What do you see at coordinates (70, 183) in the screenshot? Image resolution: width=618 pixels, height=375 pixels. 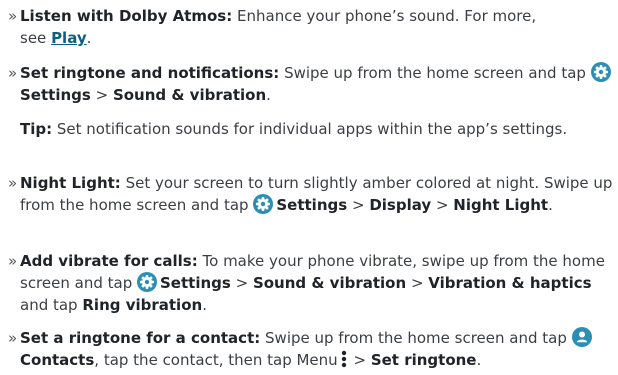 I see `item-title: Night Light:` at bounding box center [70, 183].